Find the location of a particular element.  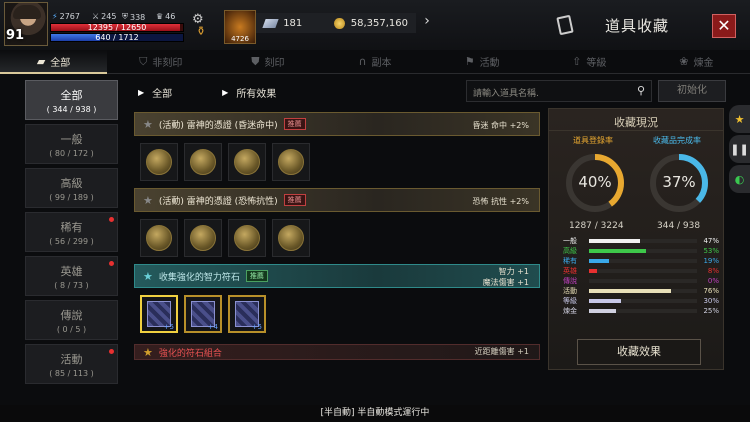

swirl-icon: ◐ is located at coordinates (739, 179).